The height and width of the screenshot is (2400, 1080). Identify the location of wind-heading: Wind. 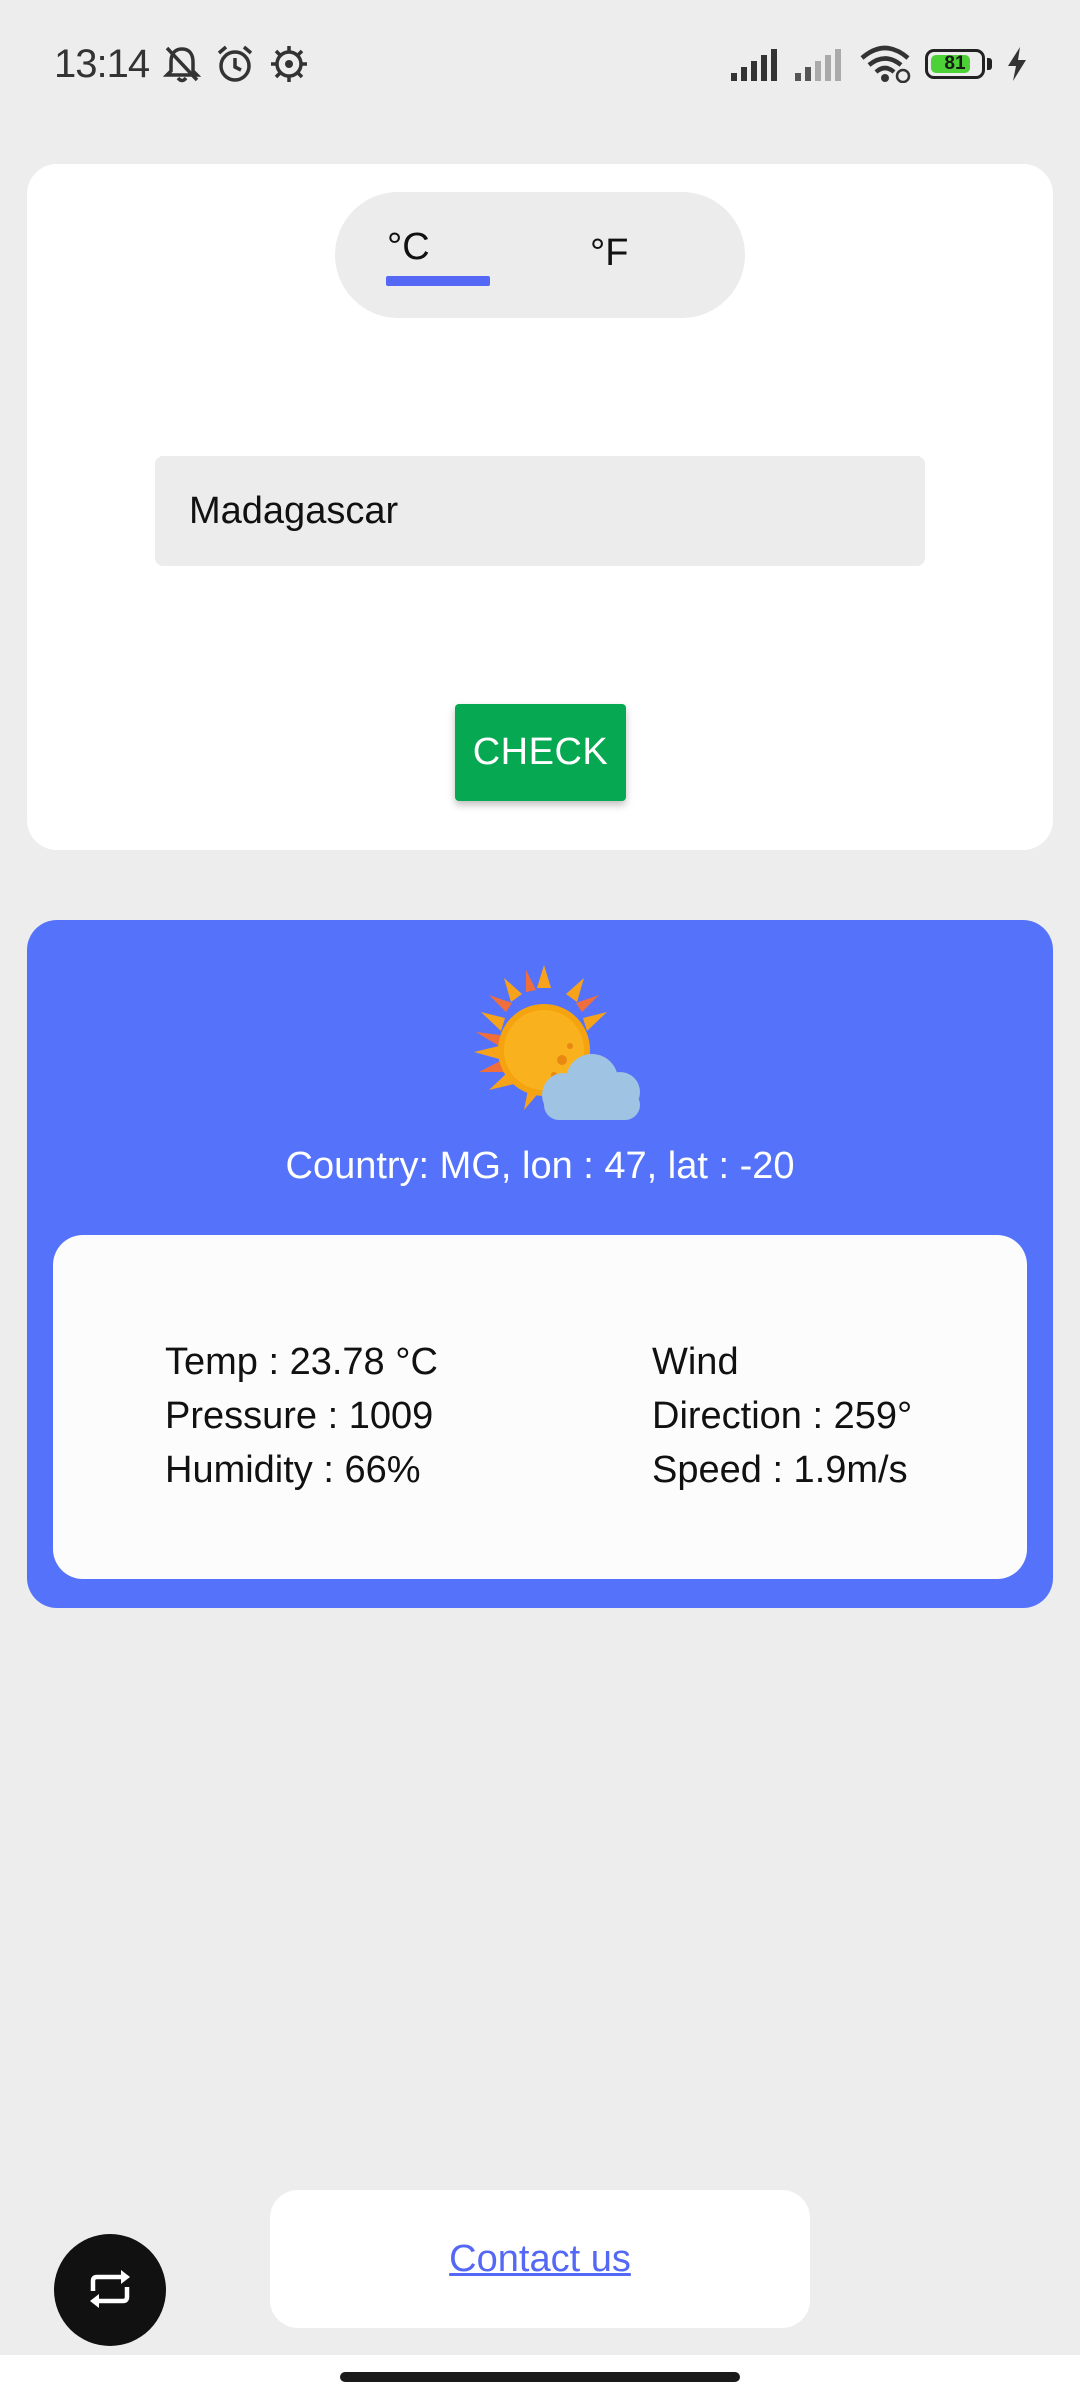
(695, 1362).